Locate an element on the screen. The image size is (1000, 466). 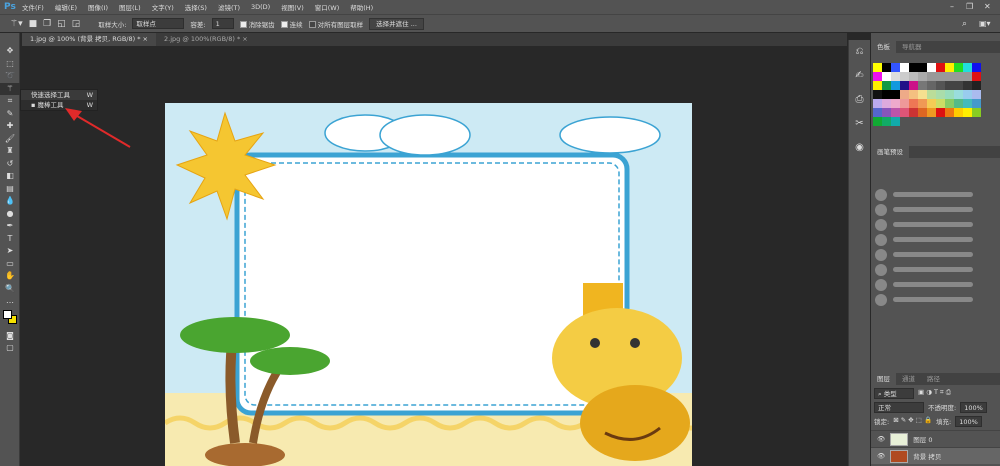
menu-view: 视图(V) is located at coordinates (292, 7).